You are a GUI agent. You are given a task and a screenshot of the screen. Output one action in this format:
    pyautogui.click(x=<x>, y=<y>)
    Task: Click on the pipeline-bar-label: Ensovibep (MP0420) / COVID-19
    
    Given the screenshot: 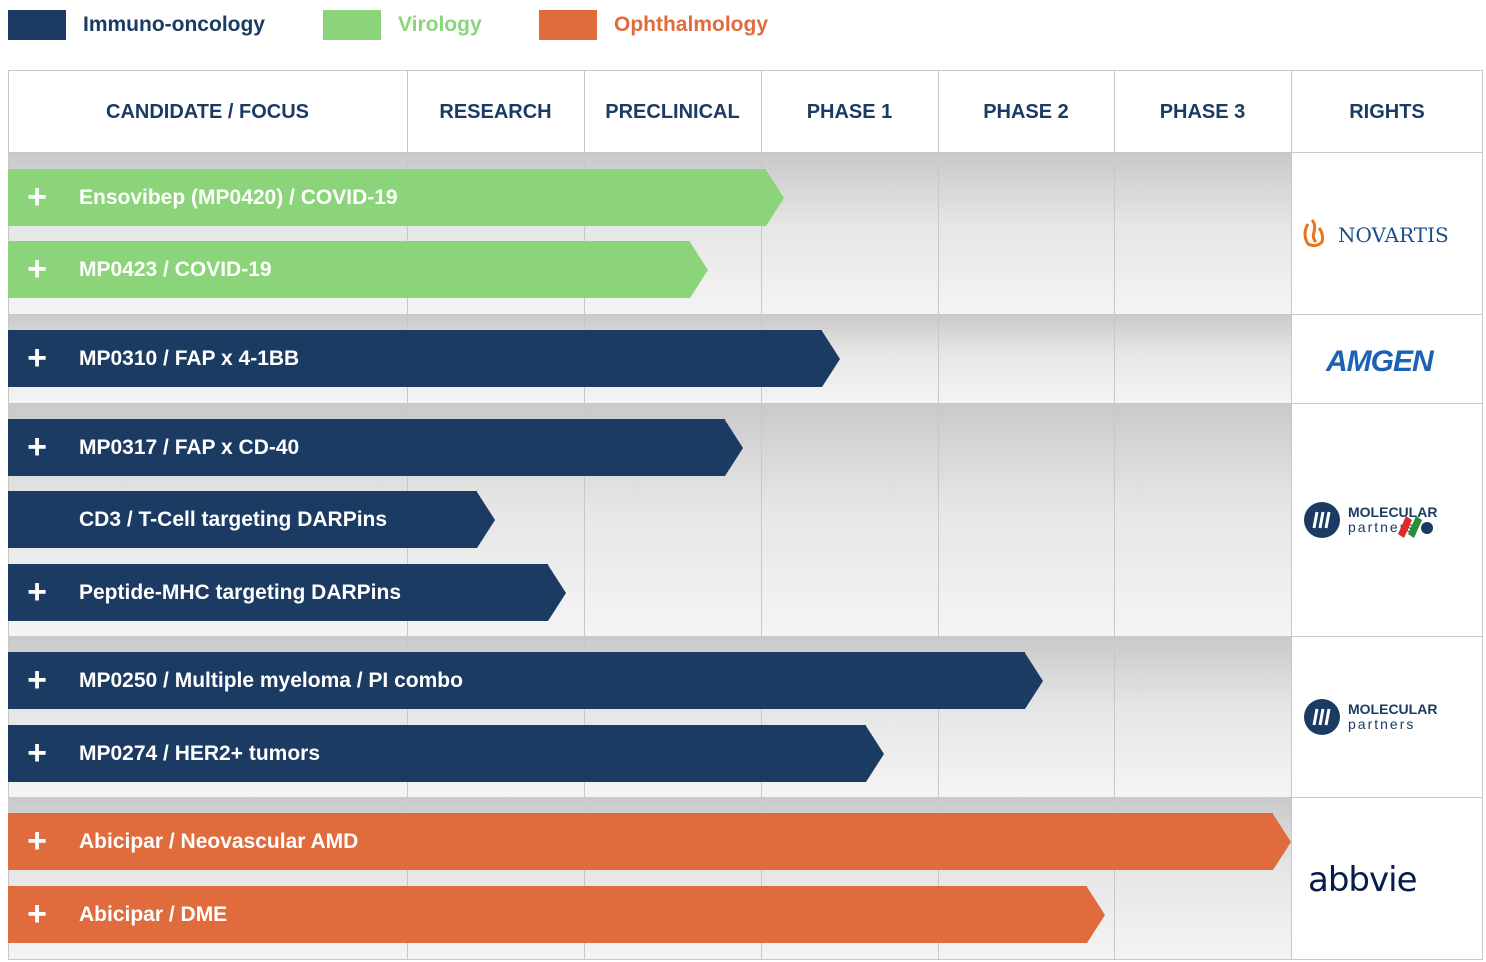 What is the action you would take?
    pyautogui.click(x=238, y=197)
    